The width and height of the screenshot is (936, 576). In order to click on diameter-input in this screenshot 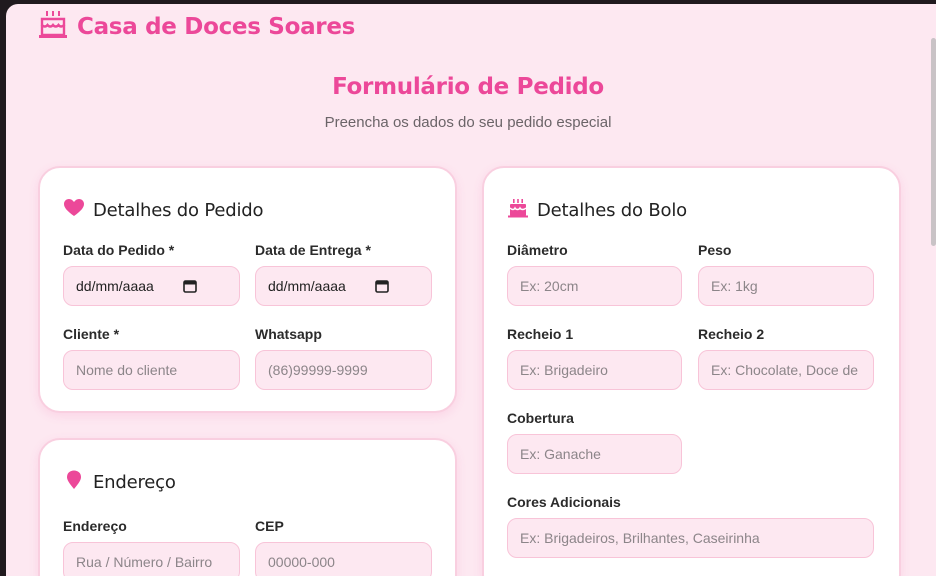, I will do `click(594, 286)`.